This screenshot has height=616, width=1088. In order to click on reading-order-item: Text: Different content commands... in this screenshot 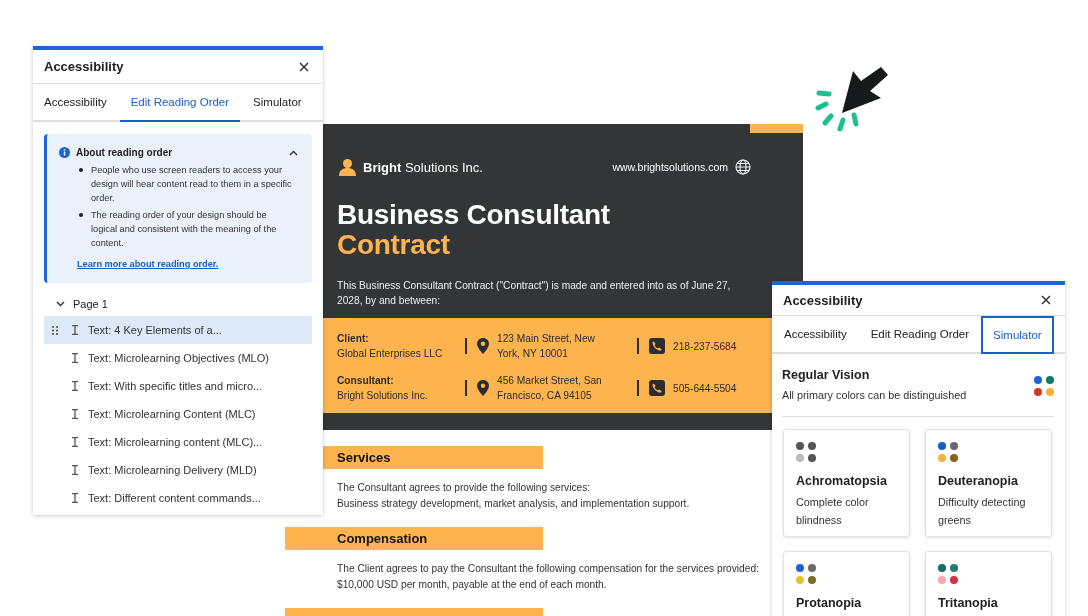, I will do `click(178, 498)`.